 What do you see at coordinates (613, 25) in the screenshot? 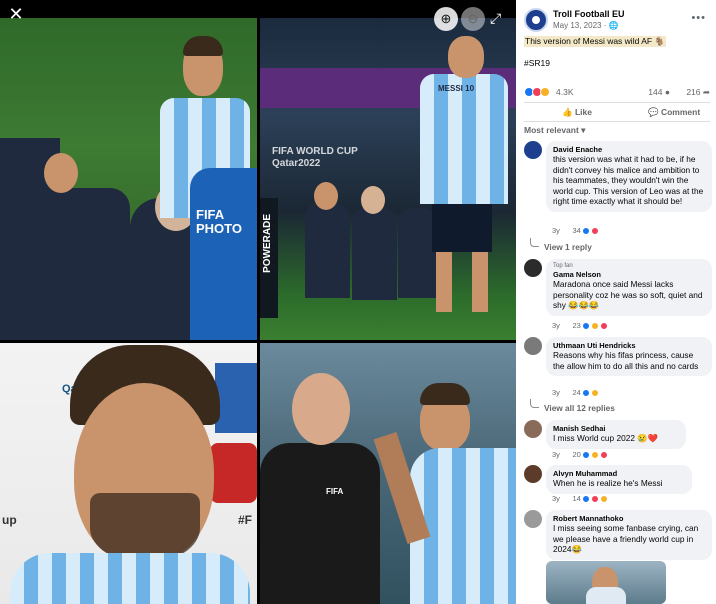
I see `globe-icon: 🌐` at bounding box center [613, 25].